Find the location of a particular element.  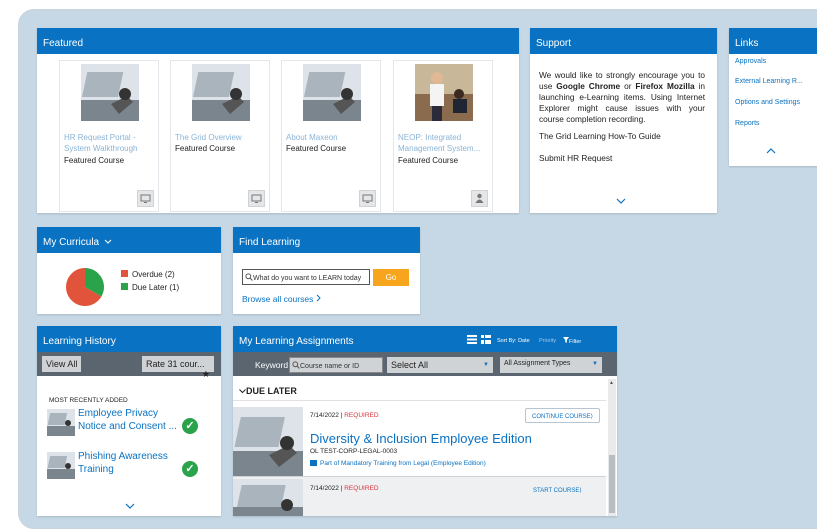

submit-hr-request-link: Submit HR Request is located at coordinates (575, 158).